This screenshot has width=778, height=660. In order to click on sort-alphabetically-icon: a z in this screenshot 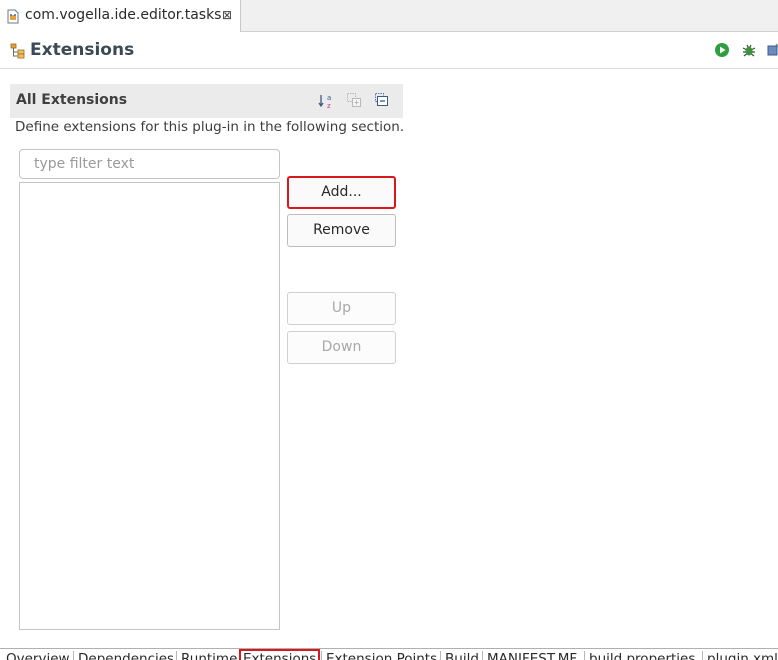, I will do `click(327, 103)`.